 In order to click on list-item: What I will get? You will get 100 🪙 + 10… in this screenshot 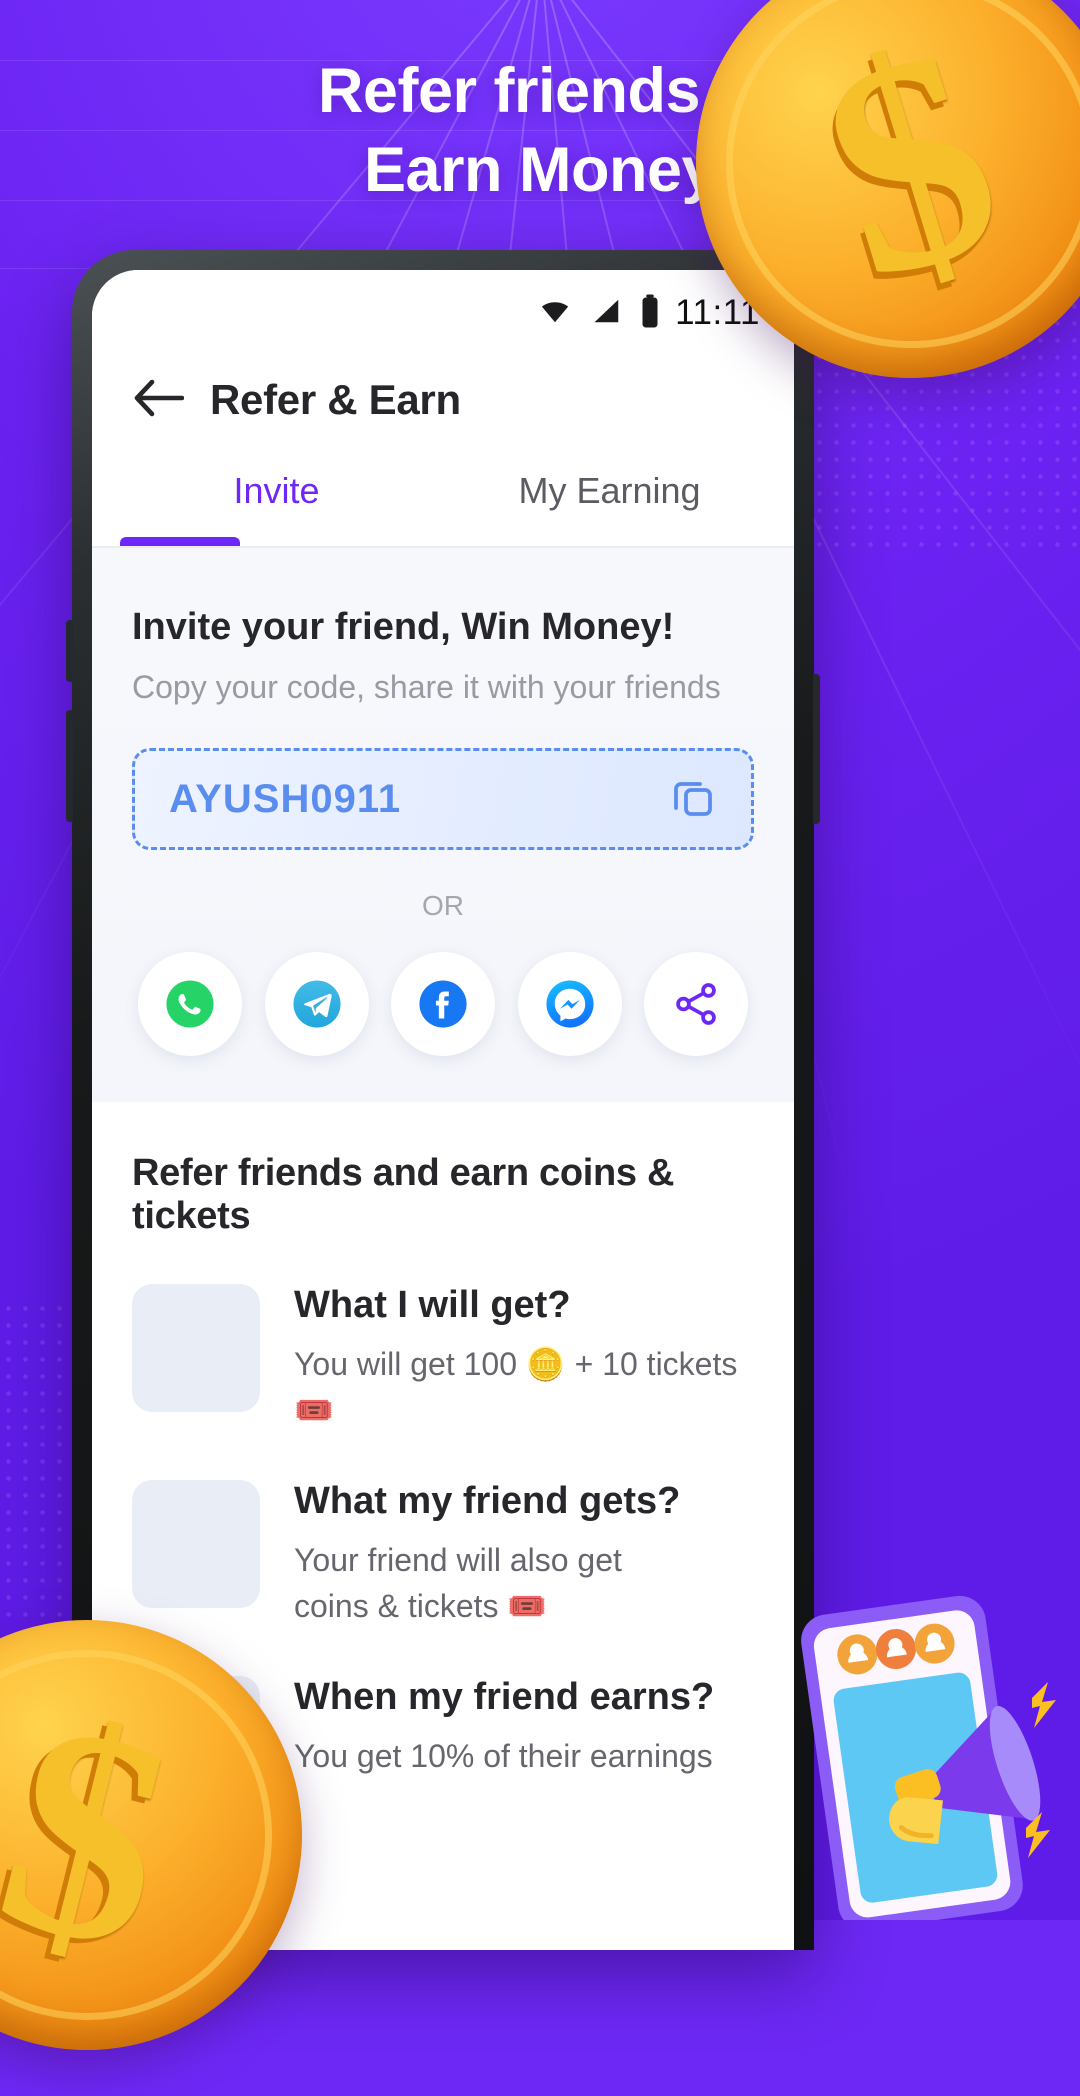, I will do `click(443, 1359)`.